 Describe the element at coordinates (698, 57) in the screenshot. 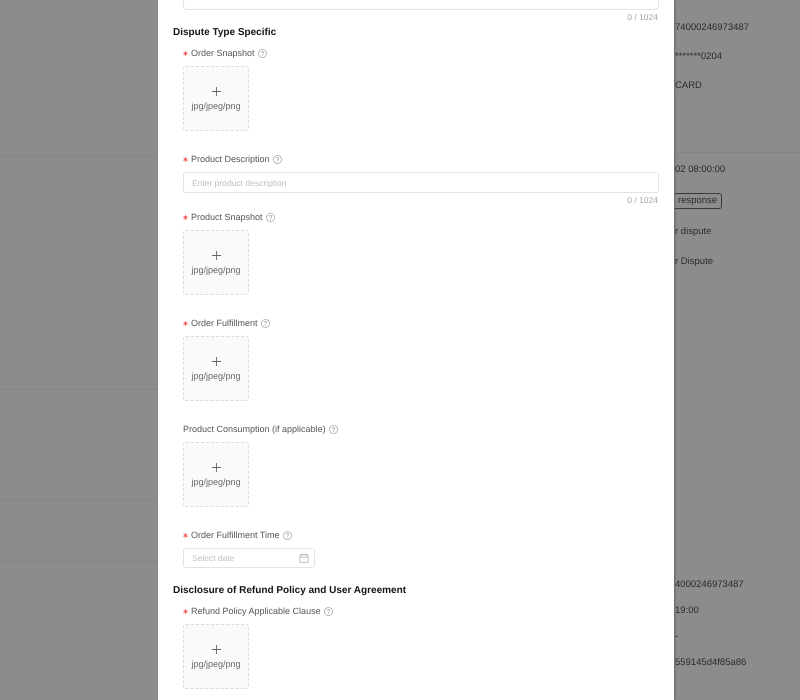

I see `detail-value: *******0204` at that location.